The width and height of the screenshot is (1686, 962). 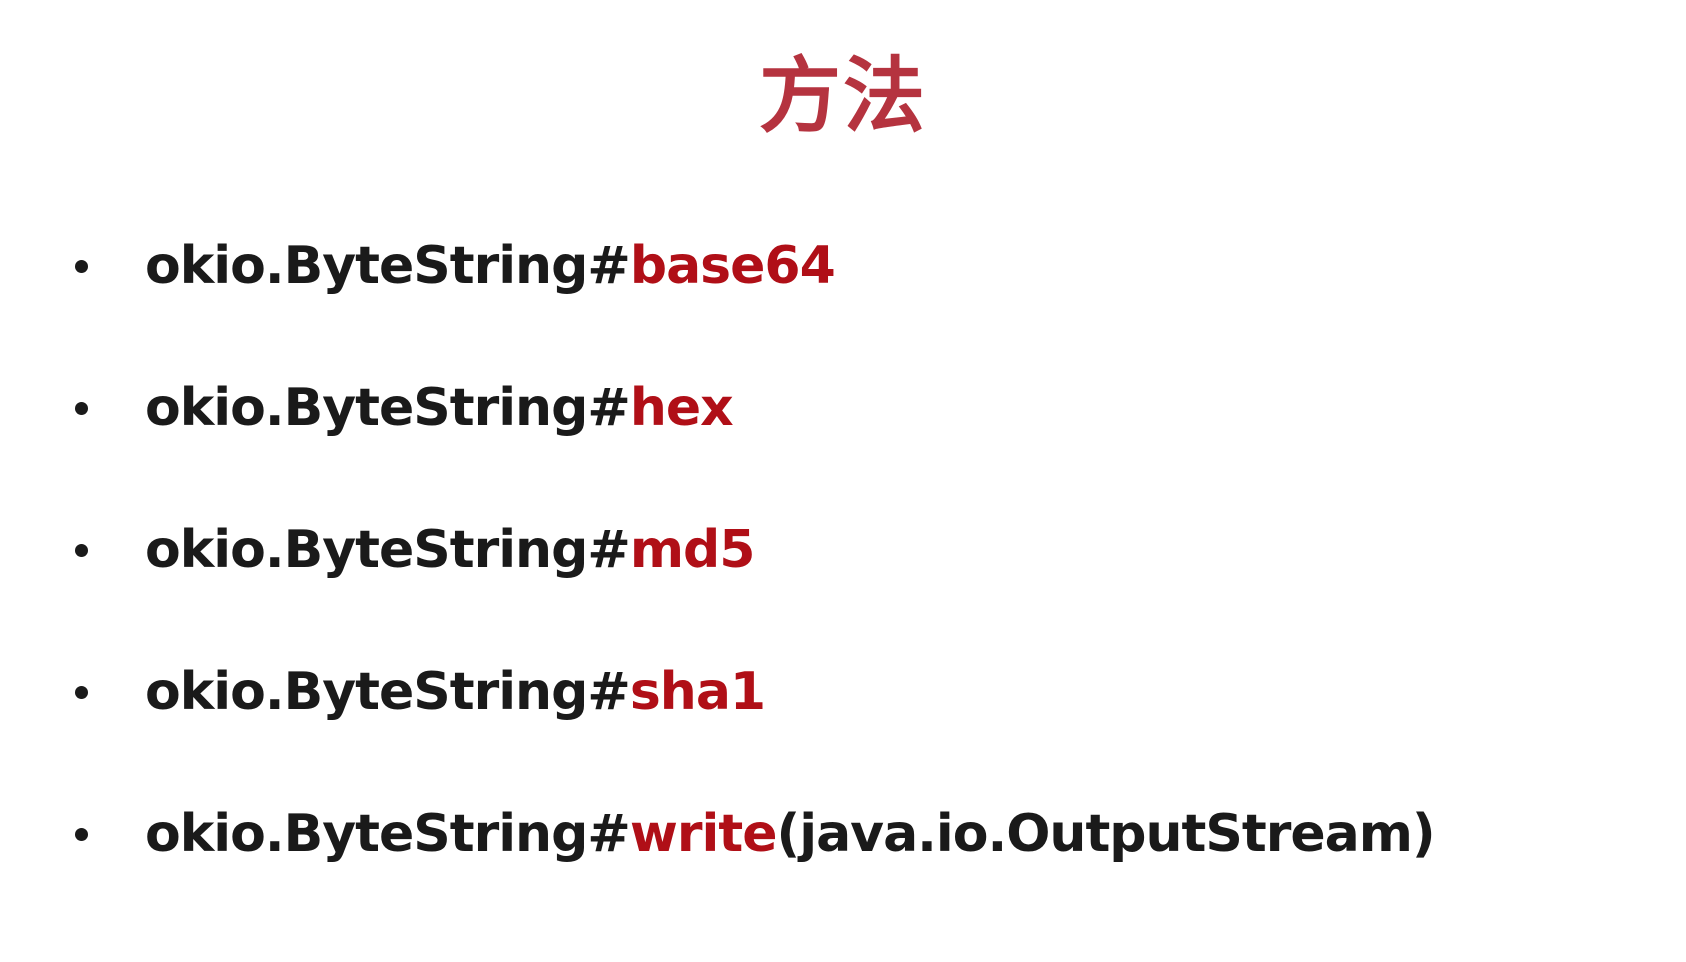 I want to click on list-item: okio.ByteString# hex, so click(x=404, y=408).